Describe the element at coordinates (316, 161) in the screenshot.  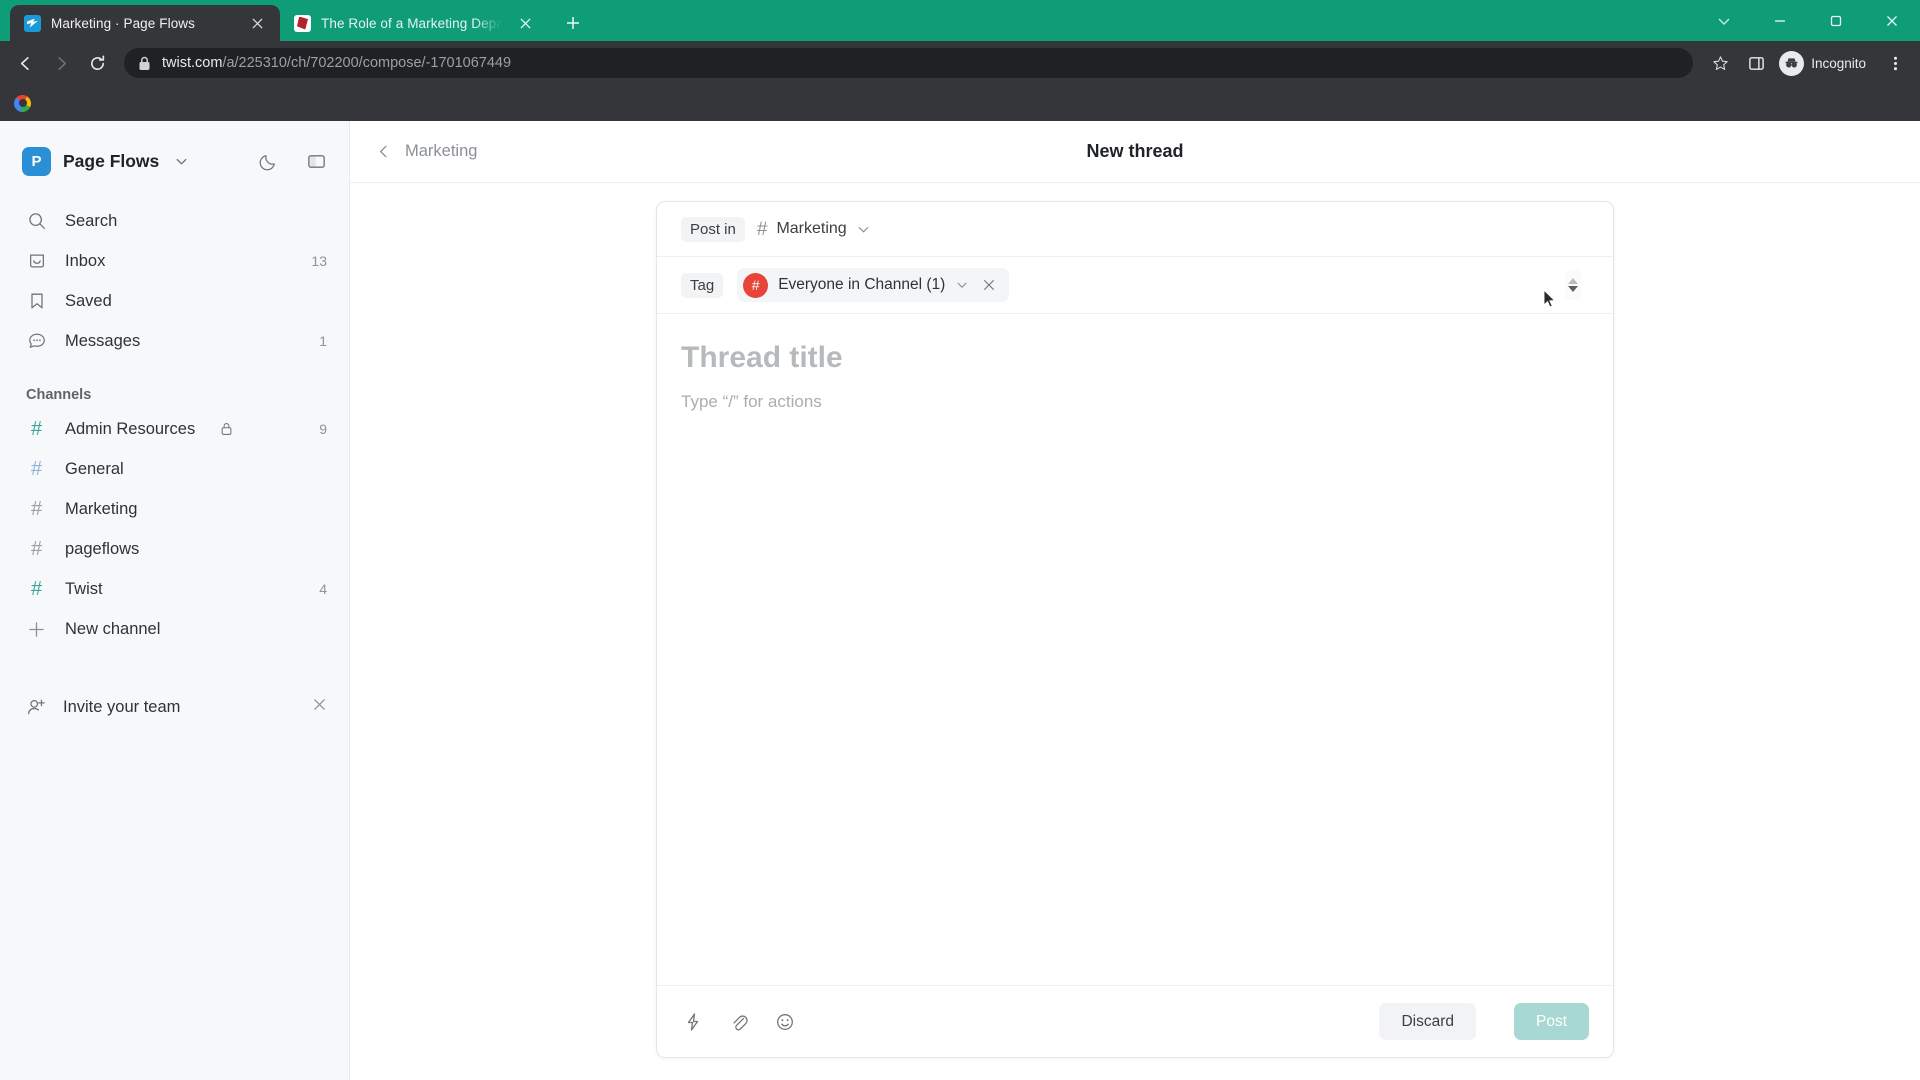
I see `sidebar-panel-icon` at that location.